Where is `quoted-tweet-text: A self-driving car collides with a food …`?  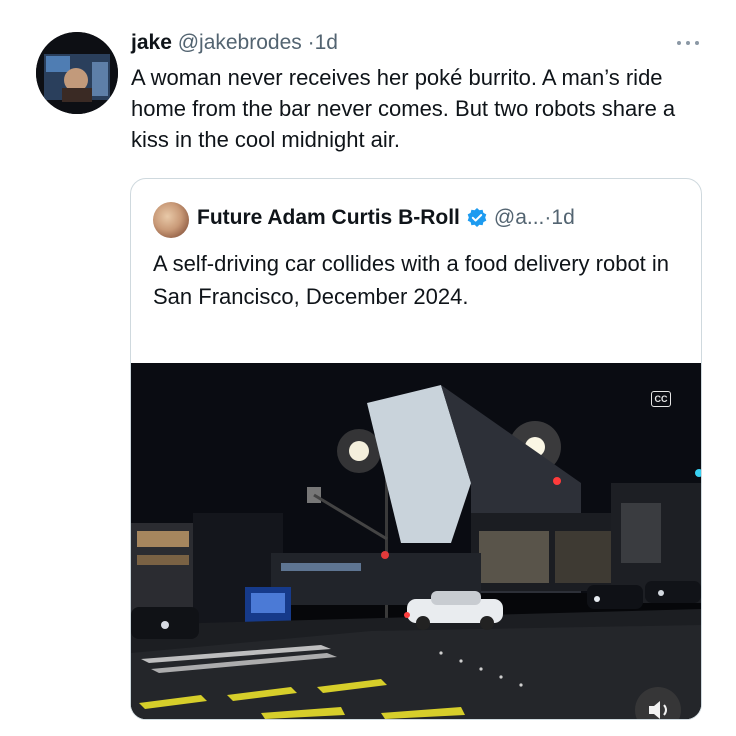 quoted-tweet-text: A self-driving car collides with a food … is located at coordinates (411, 280).